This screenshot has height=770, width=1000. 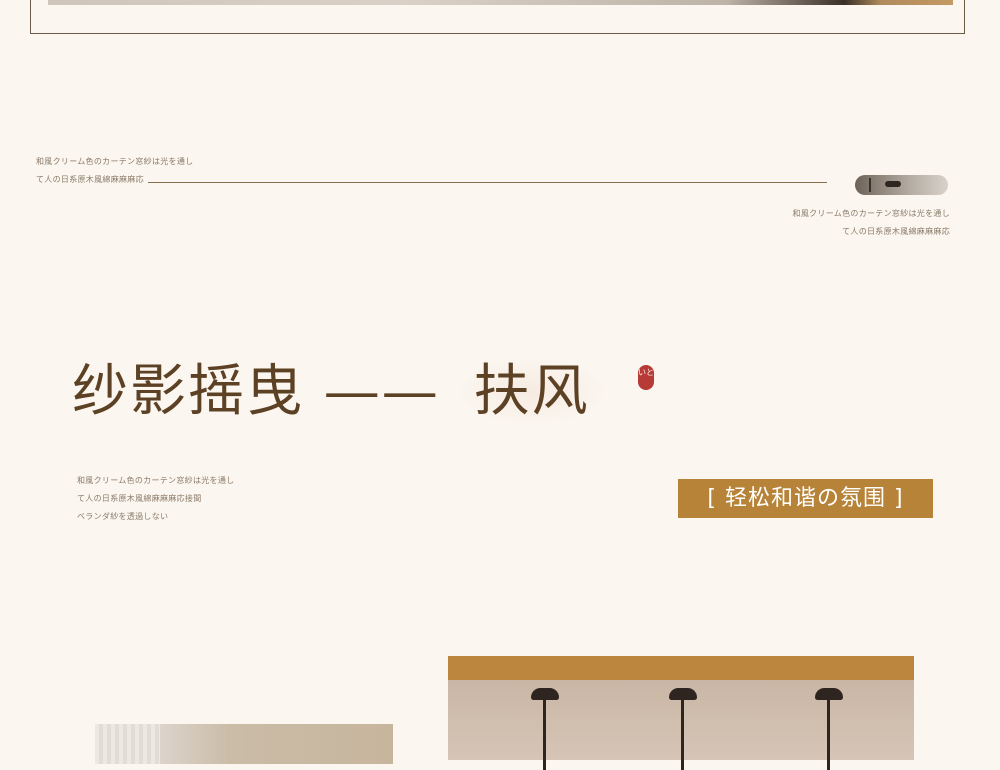 I want to click on intro-right-line-1: 和風クリーム色のカーテン窓紗は光を通し, so click(x=871, y=213).